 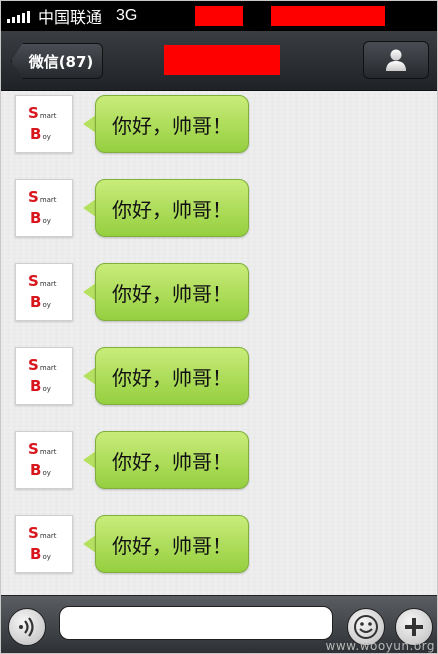 I want to click on carrier-name: 中国联通, so click(x=70, y=17).